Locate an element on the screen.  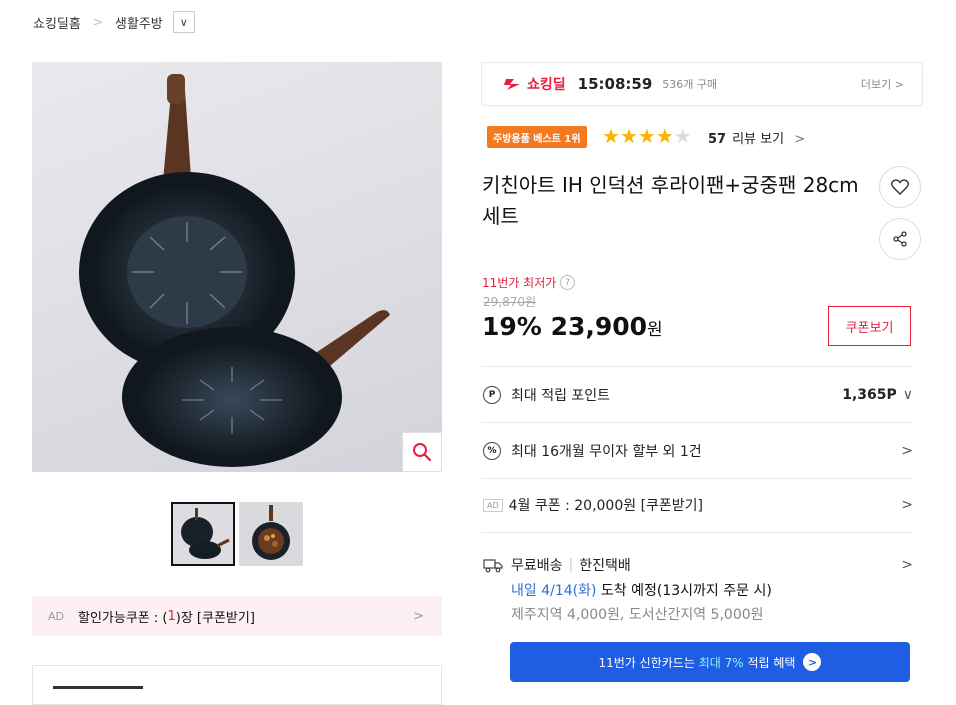
card-promo-prefix: 11번가 신한카드는 is located at coordinates (646, 662).